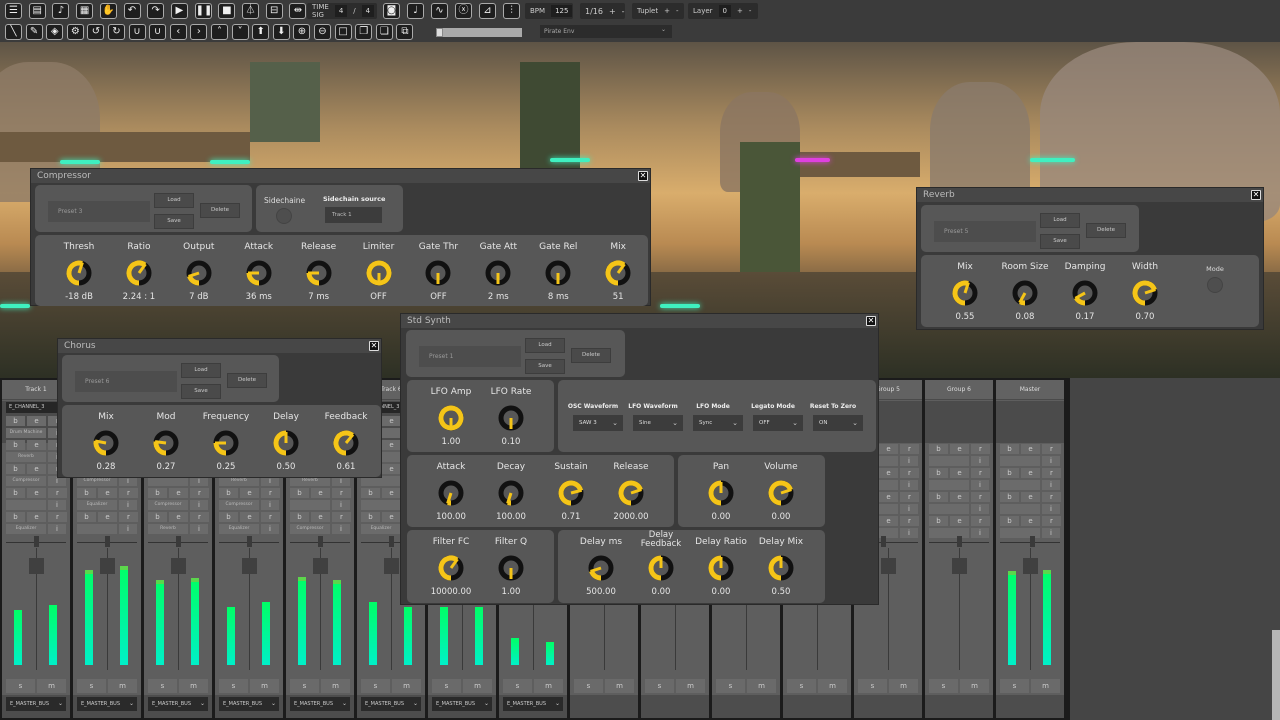  I want to click on synth-title: Std Synth, so click(639, 321).